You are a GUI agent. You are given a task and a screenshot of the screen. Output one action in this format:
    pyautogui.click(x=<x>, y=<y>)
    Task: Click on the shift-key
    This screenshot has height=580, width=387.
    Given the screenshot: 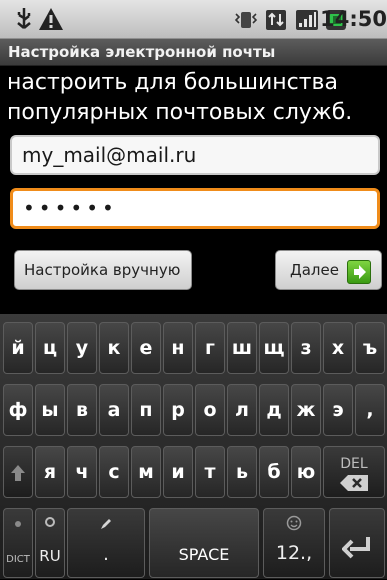 What is the action you would take?
    pyautogui.click(x=18, y=472)
    